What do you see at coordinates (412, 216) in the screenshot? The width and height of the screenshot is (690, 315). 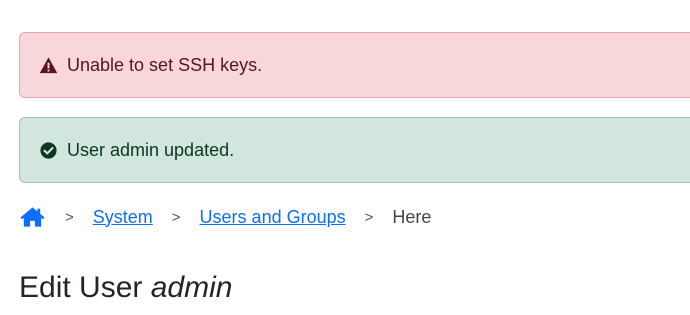 I see `breadcrumb-current: Here` at bounding box center [412, 216].